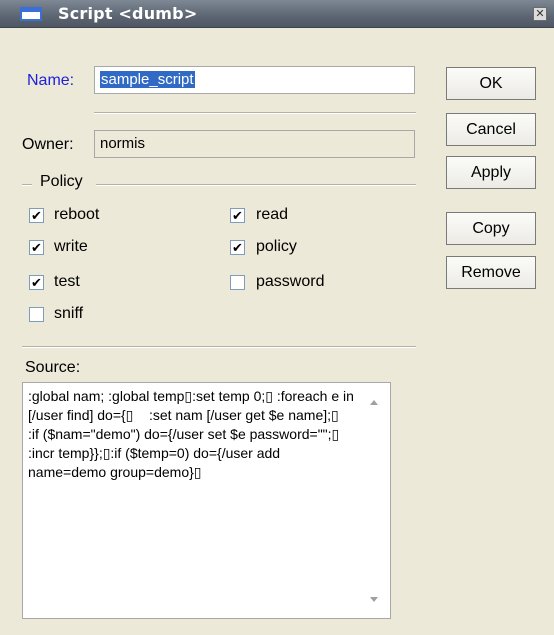 The height and width of the screenshot is (635, 554). What do you see at coordinates (77, 214) in the screenshot?
I see `policy-label-reboot: reboot` at bounding box center [77, 214].